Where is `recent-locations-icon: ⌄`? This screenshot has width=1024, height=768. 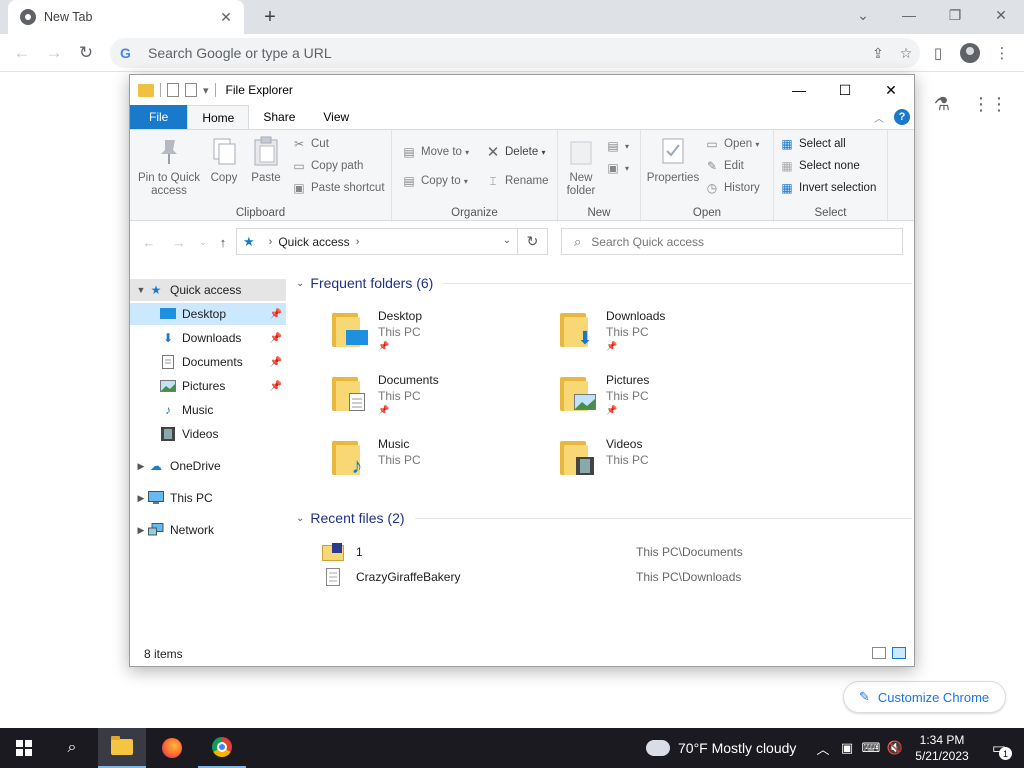 recent-locations-icon: ⌄ is located at coordinates (203, 242).